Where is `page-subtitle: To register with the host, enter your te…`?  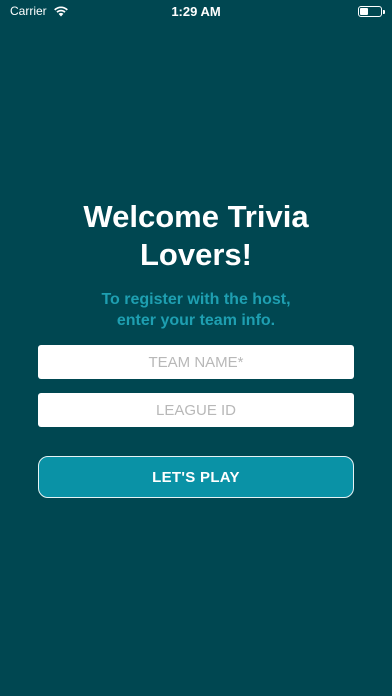
page-subtitle: To register with the host, enter your te… is located at coordinates (196, 310).